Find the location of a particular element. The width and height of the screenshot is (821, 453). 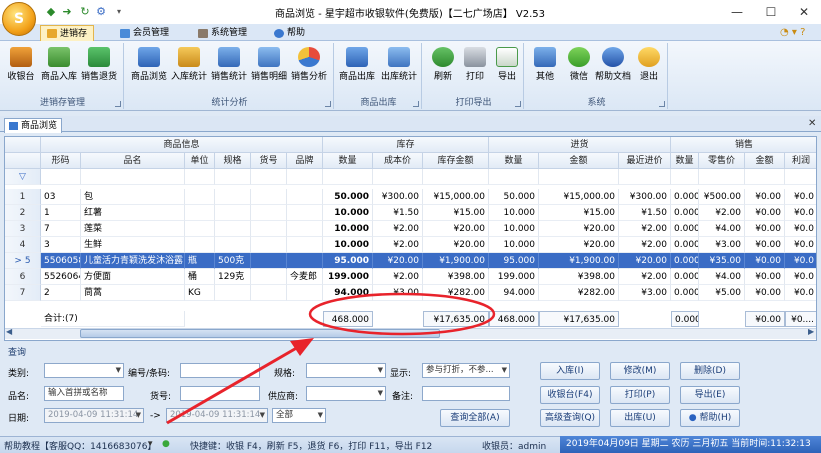

scroll-left-icon: ◀ is located at coordinates (9, 331).